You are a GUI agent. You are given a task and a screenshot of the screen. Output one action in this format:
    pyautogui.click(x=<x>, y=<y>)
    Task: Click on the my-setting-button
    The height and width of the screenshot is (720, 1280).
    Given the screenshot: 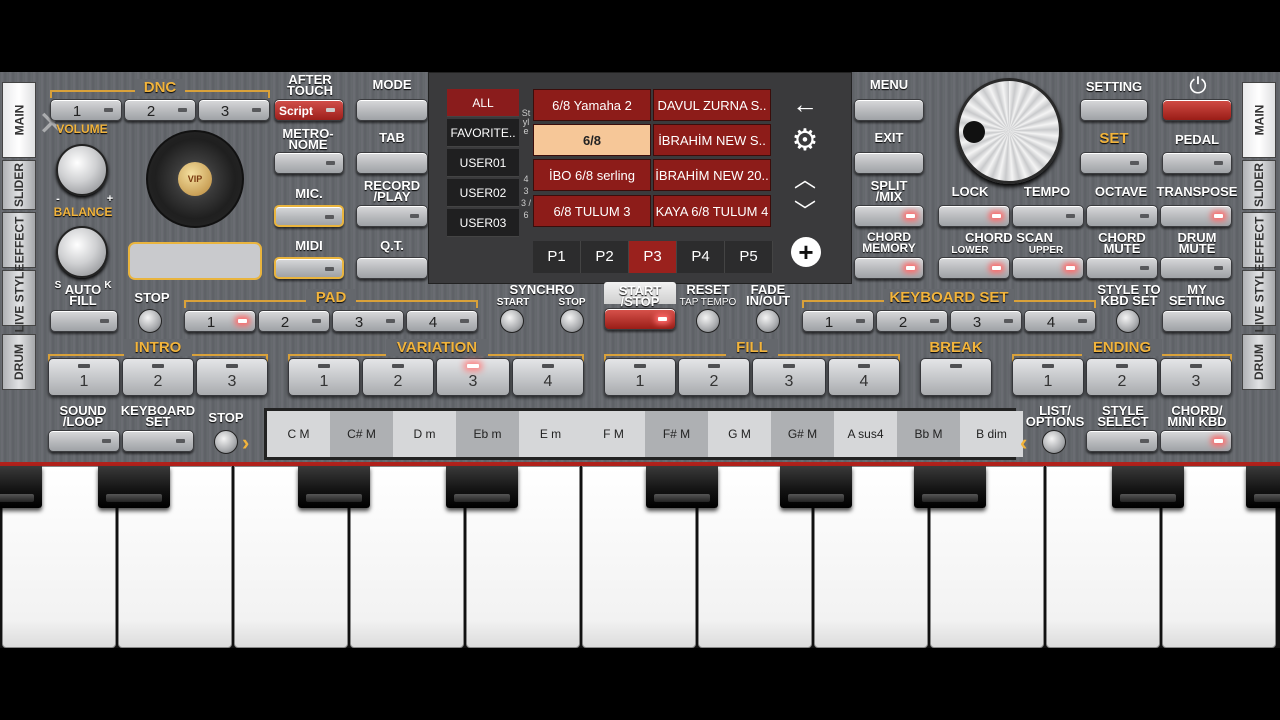 What is the action you would take?
    pyautogui.click(x=1197, y=321)
    